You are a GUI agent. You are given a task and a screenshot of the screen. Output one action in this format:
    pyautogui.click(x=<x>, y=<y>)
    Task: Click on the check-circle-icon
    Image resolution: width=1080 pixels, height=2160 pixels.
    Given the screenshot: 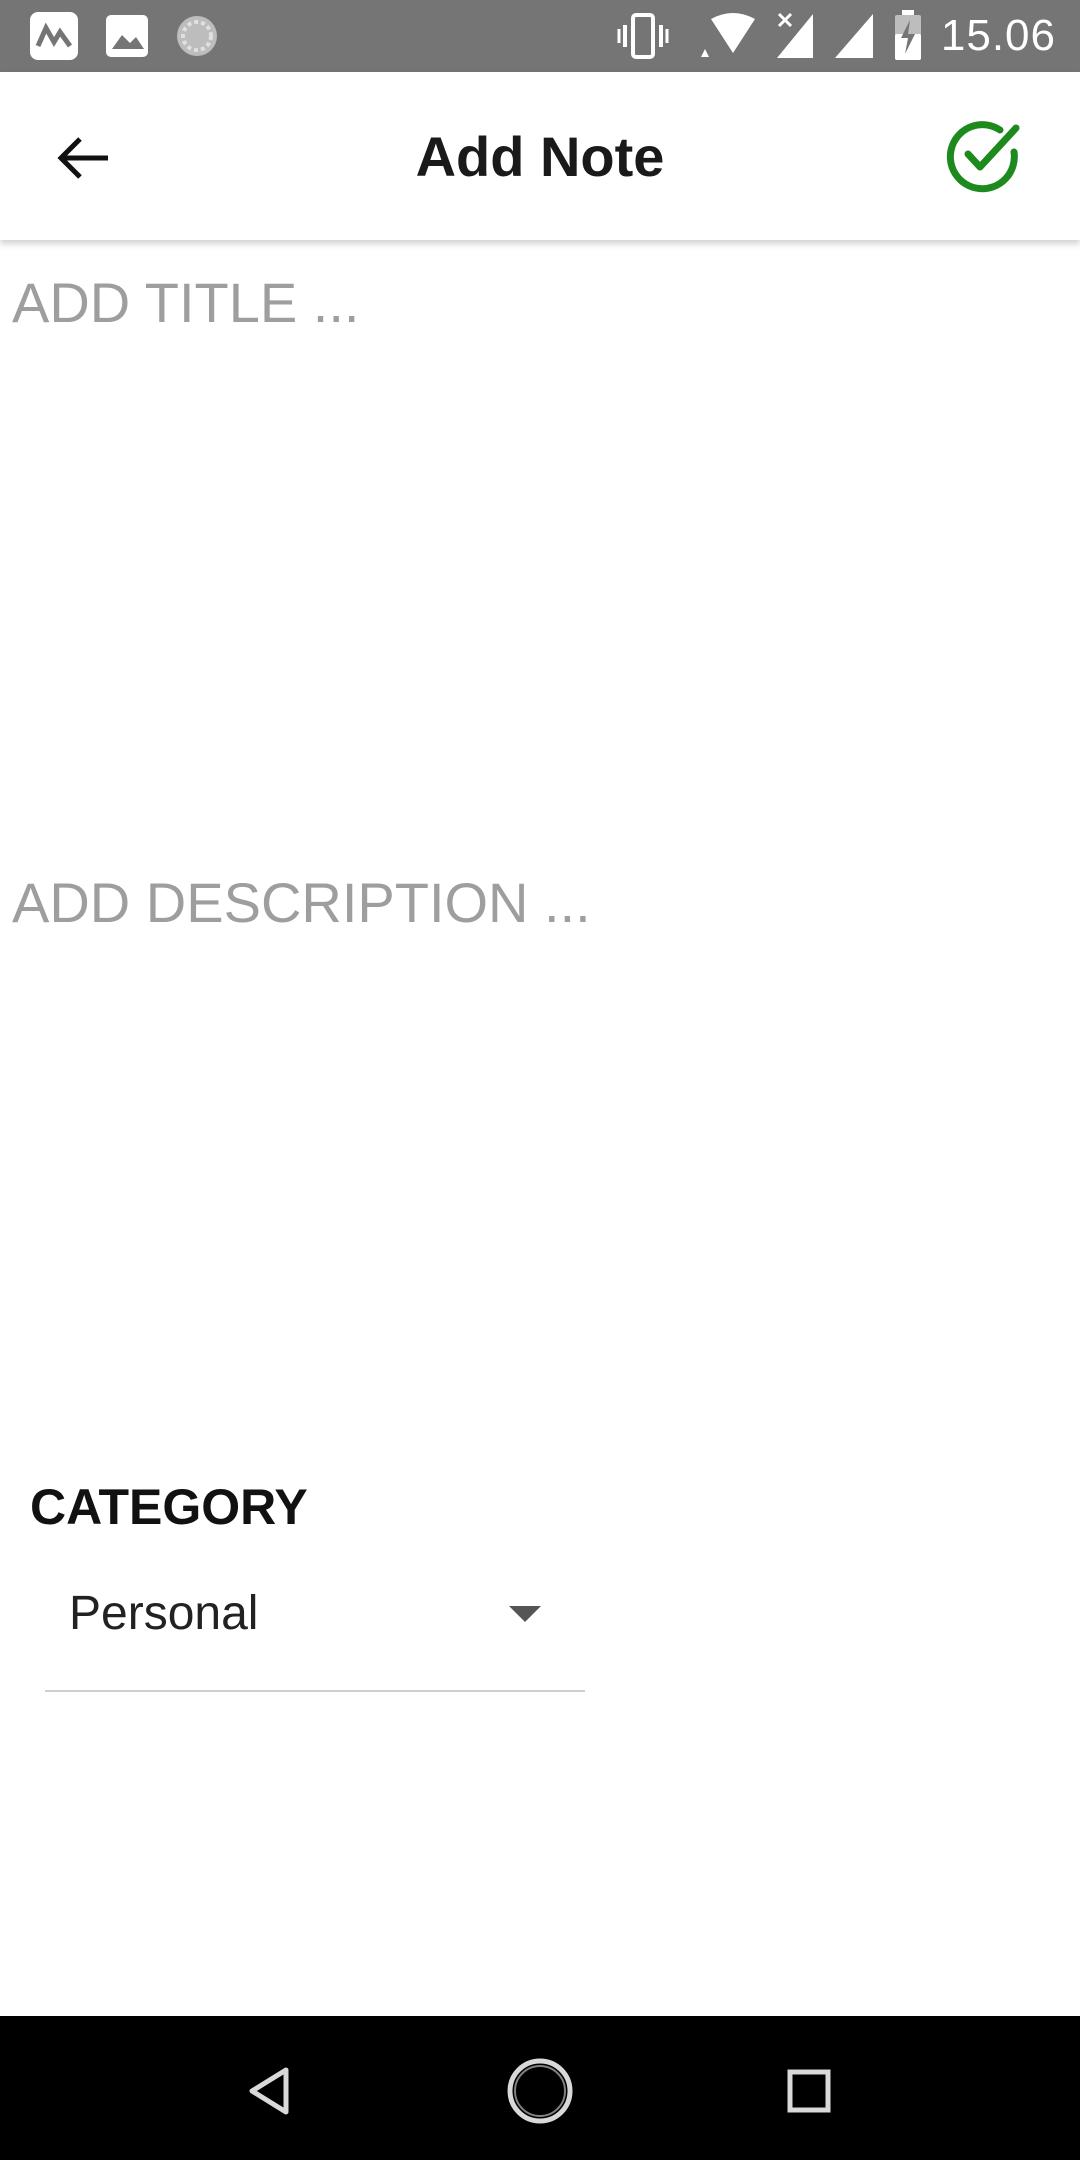 What is the action you would take?
    pyautogui.click(x=983, y=157)
    